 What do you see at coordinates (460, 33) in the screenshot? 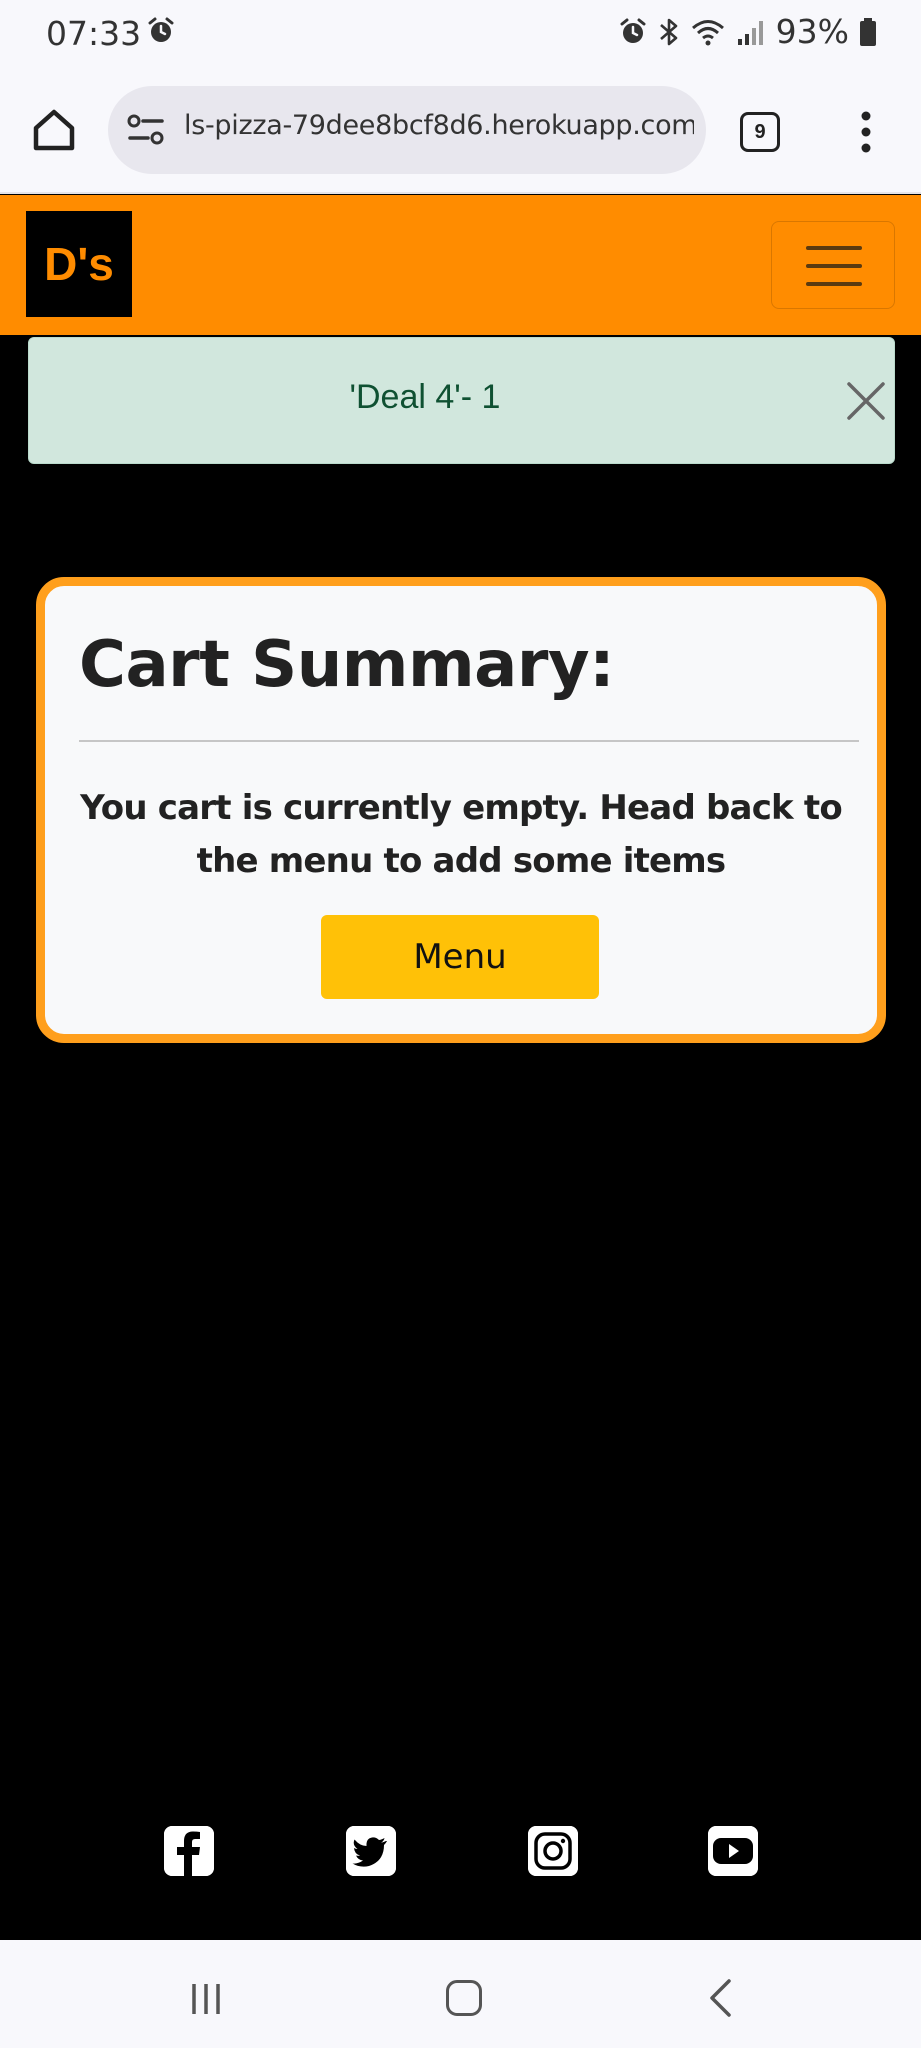
I see `status-bar: 07:33 93%` at bounding box center [460, 33].